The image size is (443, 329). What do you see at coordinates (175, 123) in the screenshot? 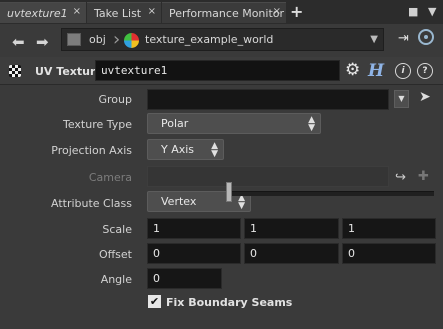
I see `texture-type-value: Polar` at bounding box center [175, 123].